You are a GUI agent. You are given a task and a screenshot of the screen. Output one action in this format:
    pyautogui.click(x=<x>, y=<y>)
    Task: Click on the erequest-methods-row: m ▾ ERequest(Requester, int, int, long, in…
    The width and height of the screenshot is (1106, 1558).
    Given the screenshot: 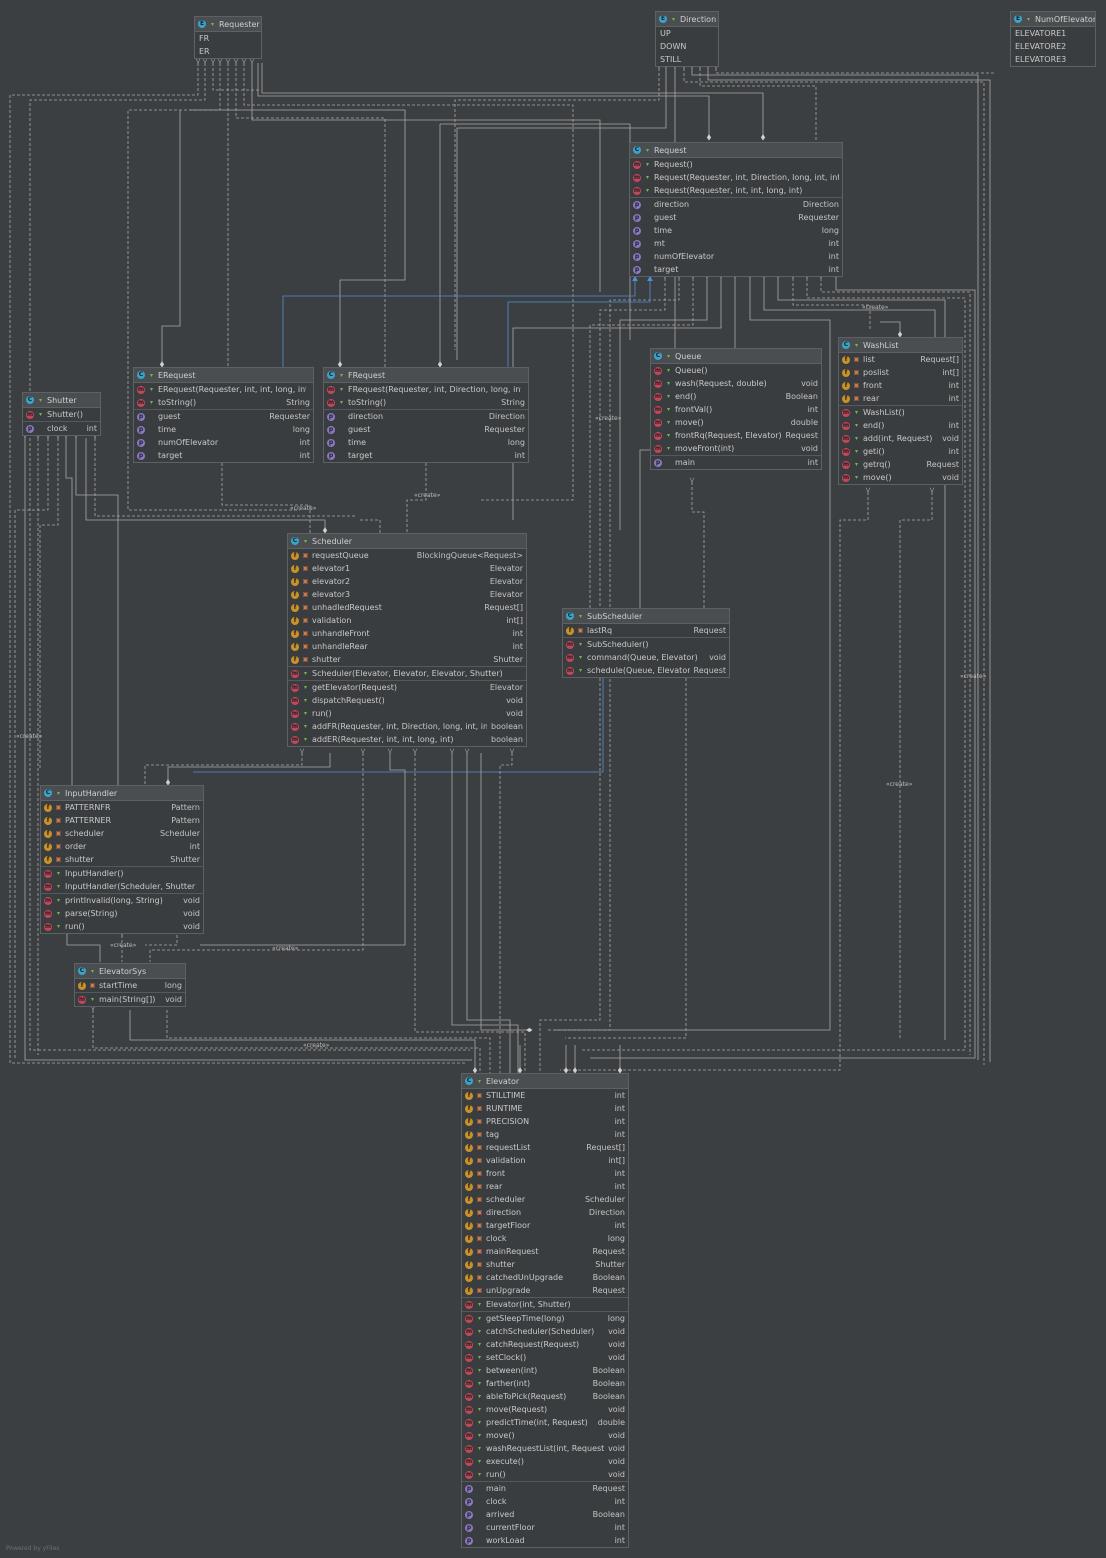 What is the action you would take?
    pyautogui.click(x=223, y=389)
    